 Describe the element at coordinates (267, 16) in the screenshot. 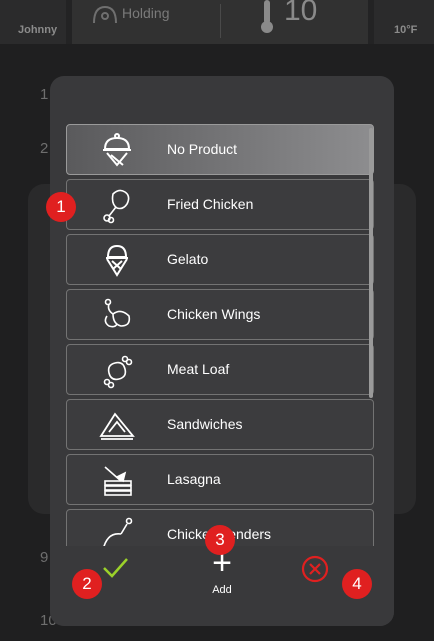

I see `thermometer-icon` at that location.